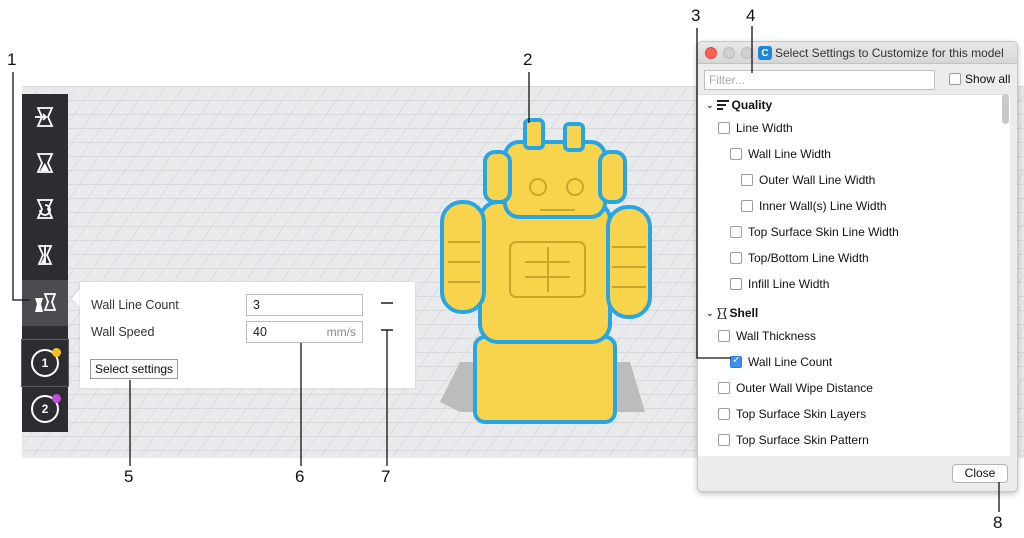  What do you see at coordinates (711, 53) in the screenshot?
I see `close-window-icon` at bounding box center [711, 53].